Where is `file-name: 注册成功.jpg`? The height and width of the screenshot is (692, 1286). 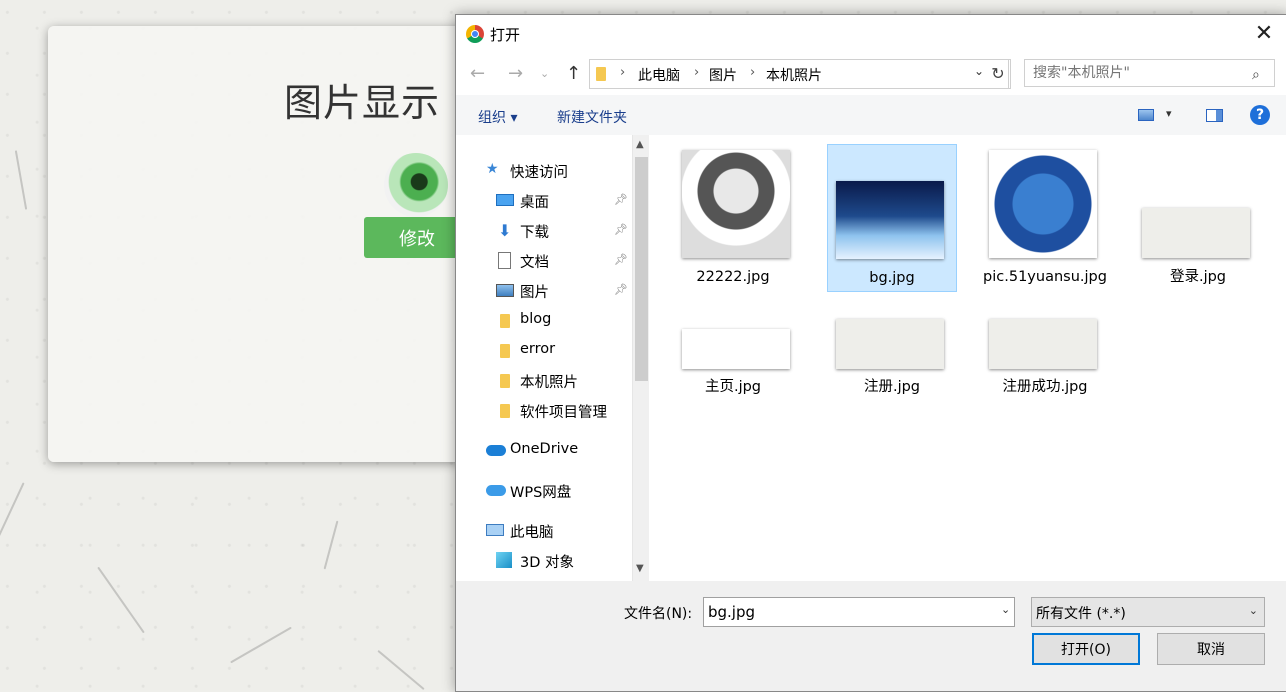
file-name: 注册成功.jpg is located at coordinates (1045, 387).